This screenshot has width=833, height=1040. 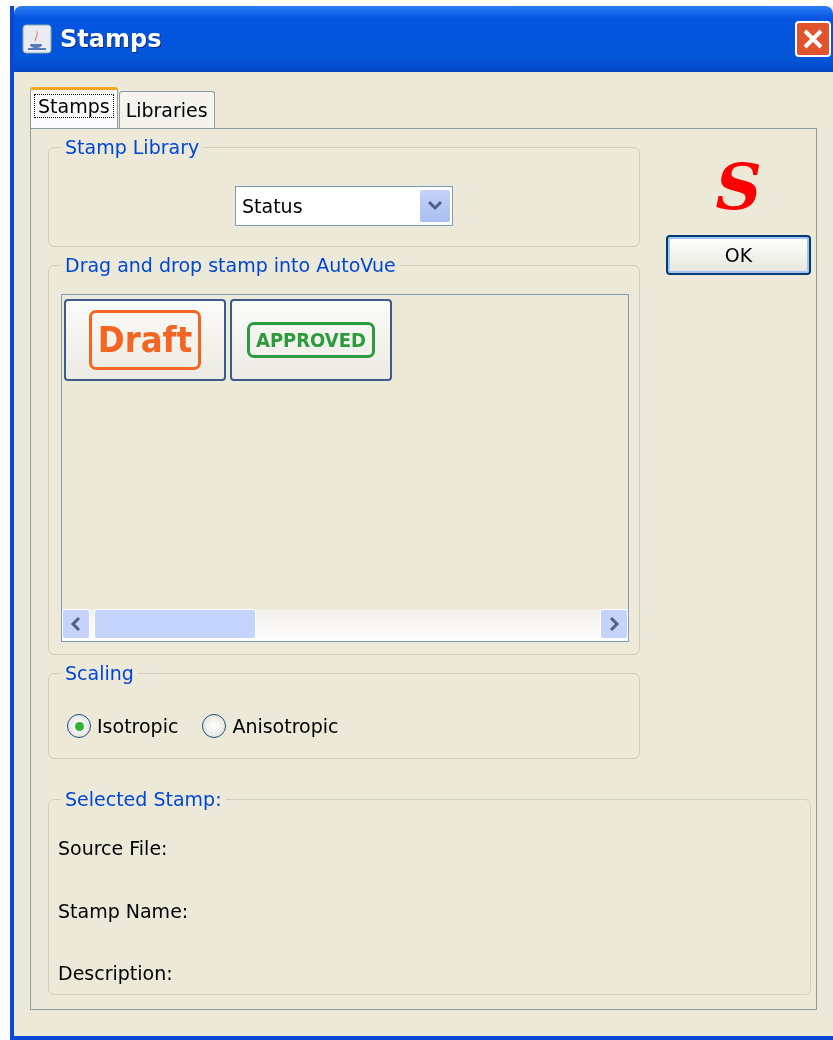 What do you see at coordinates (311, 340) in the screenshot?
I see `stamp-label: APPROVED` at bounding box center [311, 340].